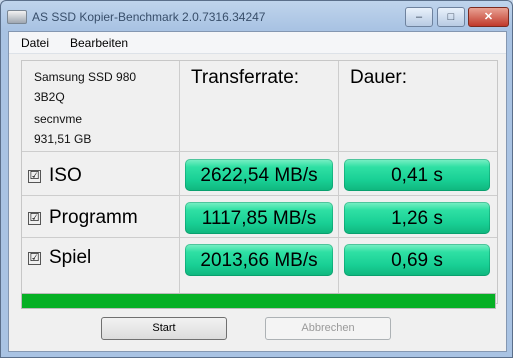  Describe the element at coordinates (35, 43) in the screenshot. I see `menu-datei: Datei` at that location.